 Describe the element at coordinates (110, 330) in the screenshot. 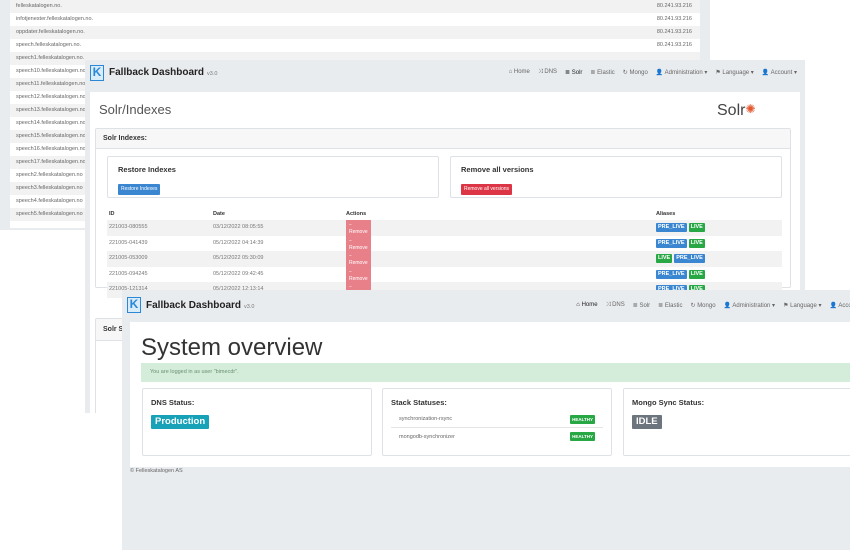

I see `second-card-title: Solr S` at that location.